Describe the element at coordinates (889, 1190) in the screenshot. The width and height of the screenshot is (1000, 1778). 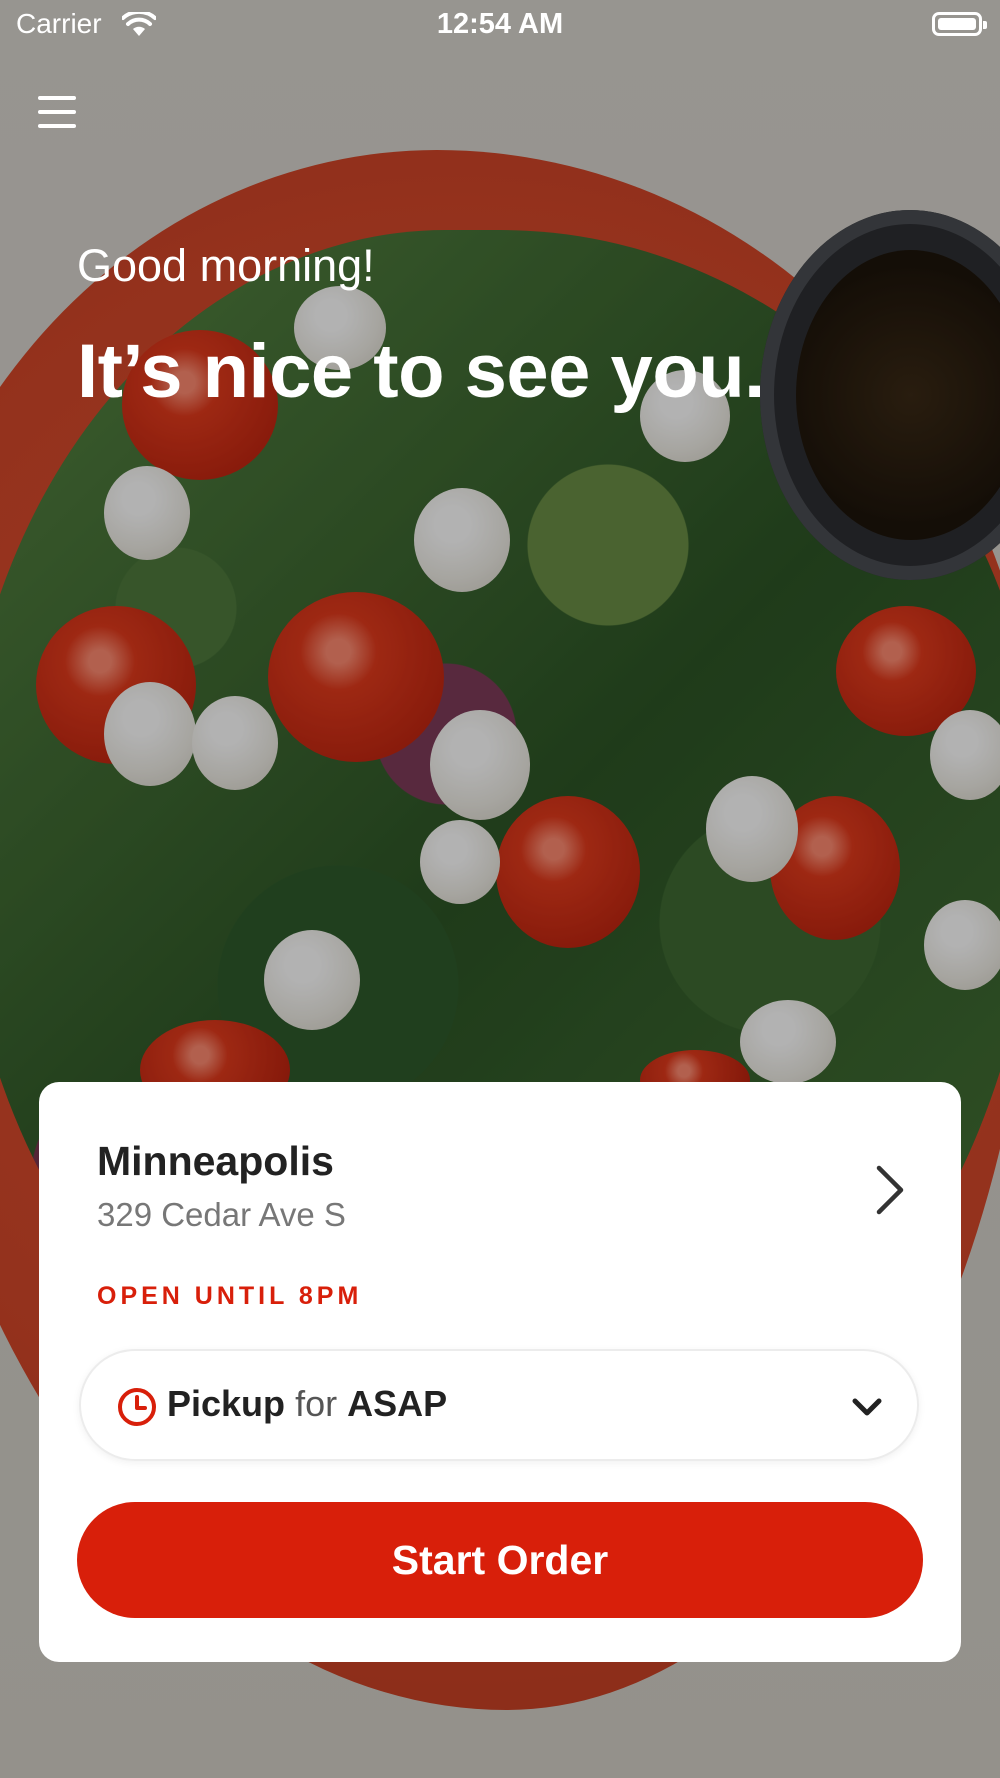
I see `chevron-right-icon` at that location.